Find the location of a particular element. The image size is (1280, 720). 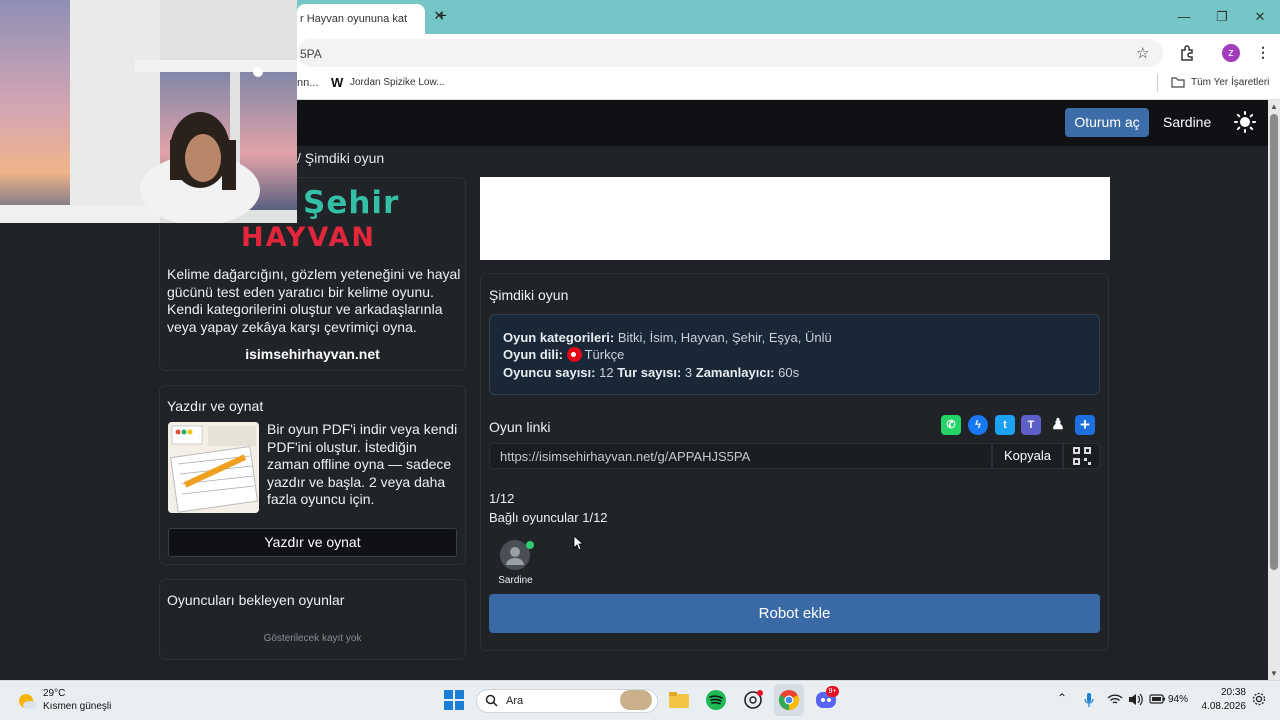

wifi-icon is located at coordinates (1115, 699).